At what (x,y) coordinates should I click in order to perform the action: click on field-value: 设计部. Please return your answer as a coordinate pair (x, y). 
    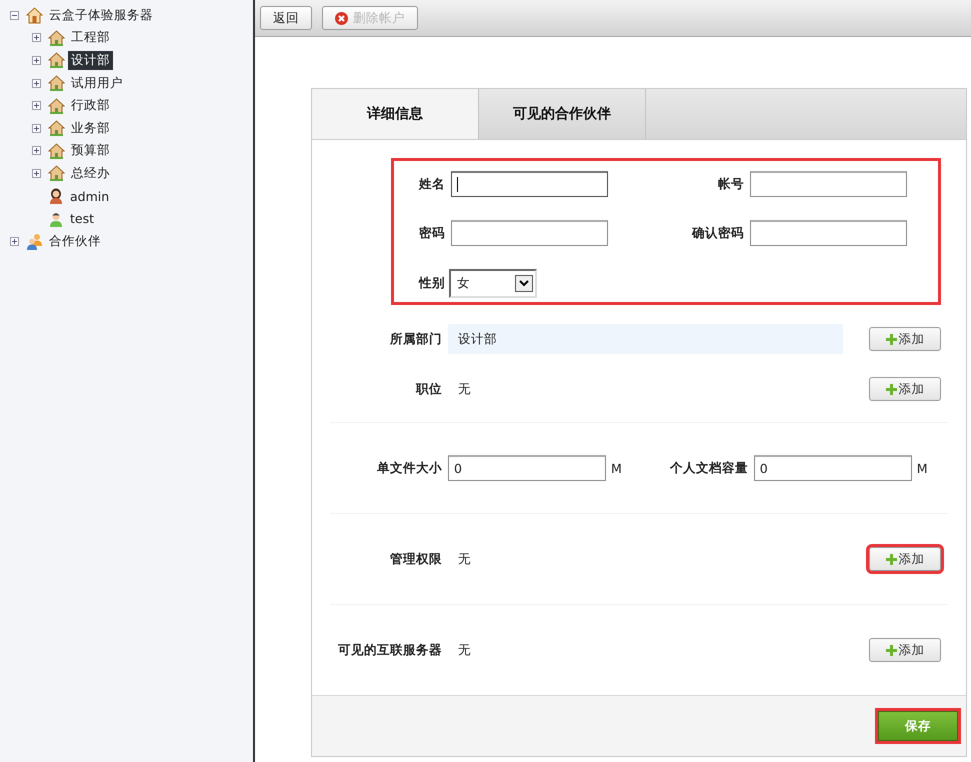
    Looking at the image, I should click on (645, 339).